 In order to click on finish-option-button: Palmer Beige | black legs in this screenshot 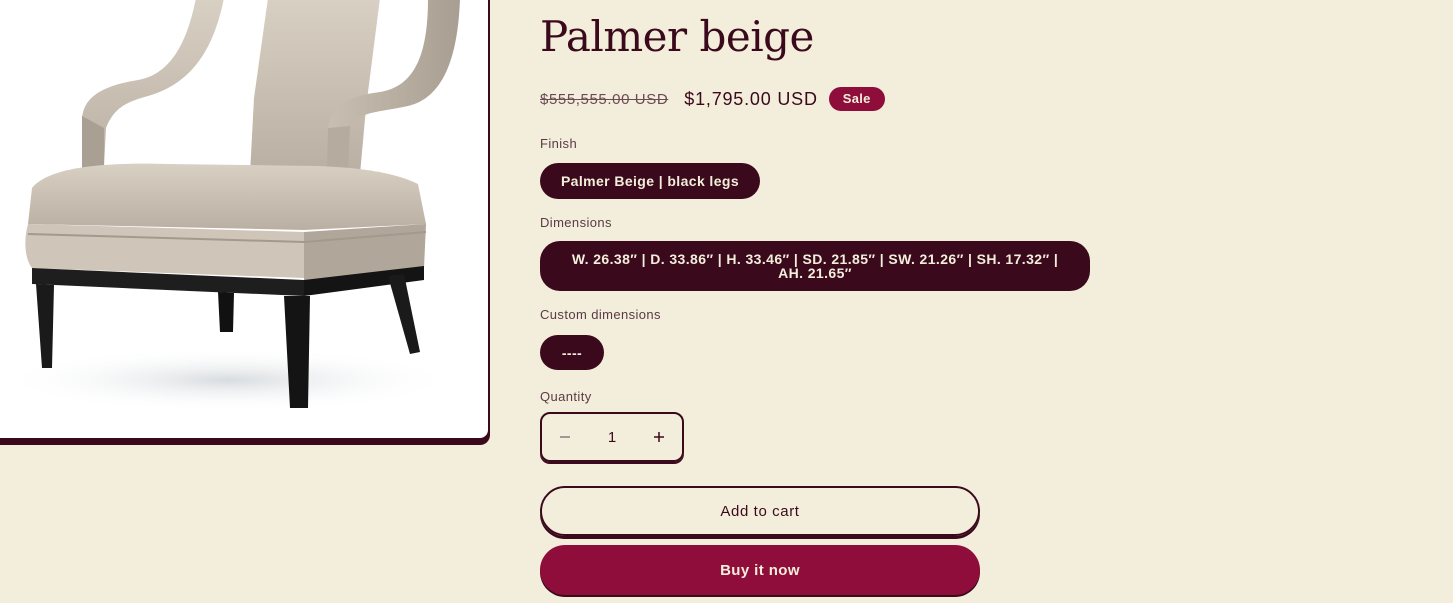, I will do `click(650, 181)`.